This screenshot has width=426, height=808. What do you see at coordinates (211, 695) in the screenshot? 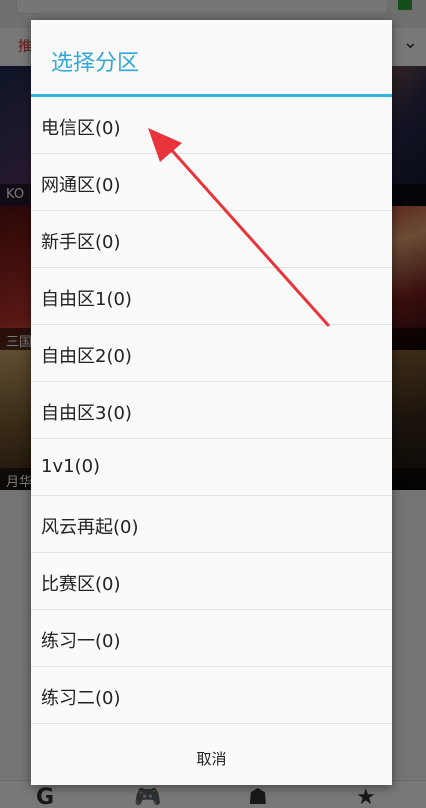
I see `region-item-practice-2: 练习二(0)` at bounding box center [211, 695].